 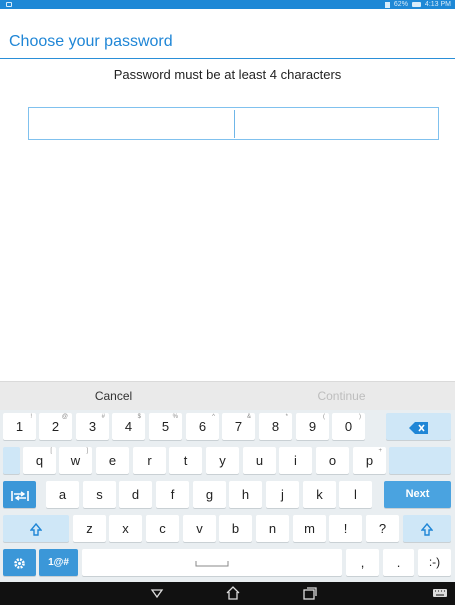 I want to click on key-label: d, so click(x=135, y=494).